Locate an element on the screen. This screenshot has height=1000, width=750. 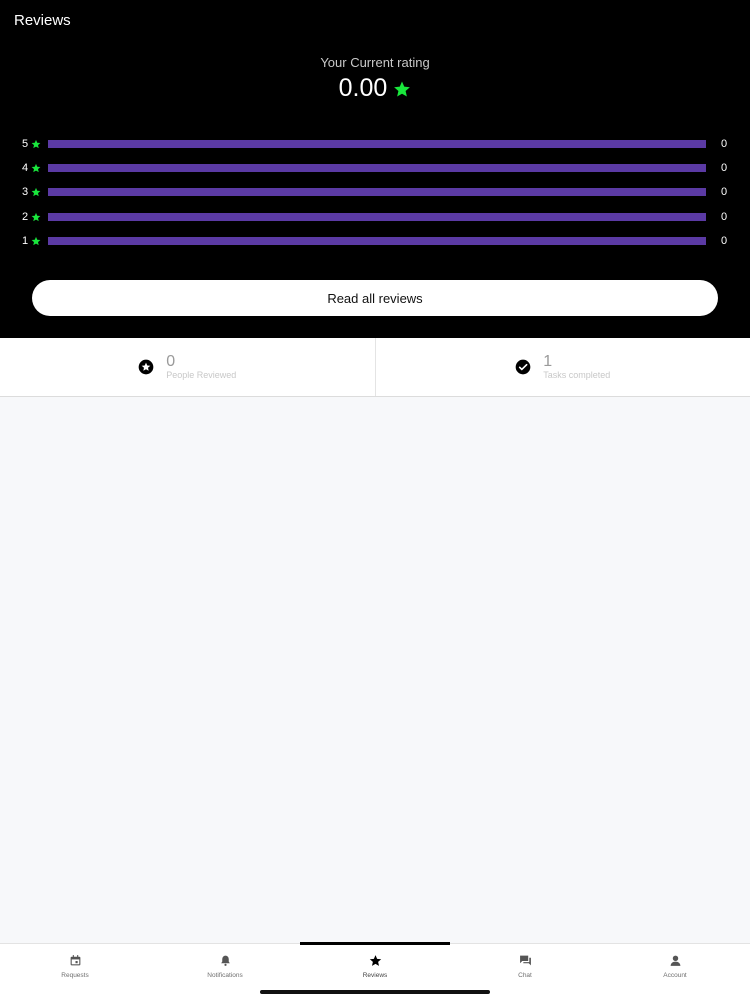
tab-account: Account is located at coordinates (675, 972).